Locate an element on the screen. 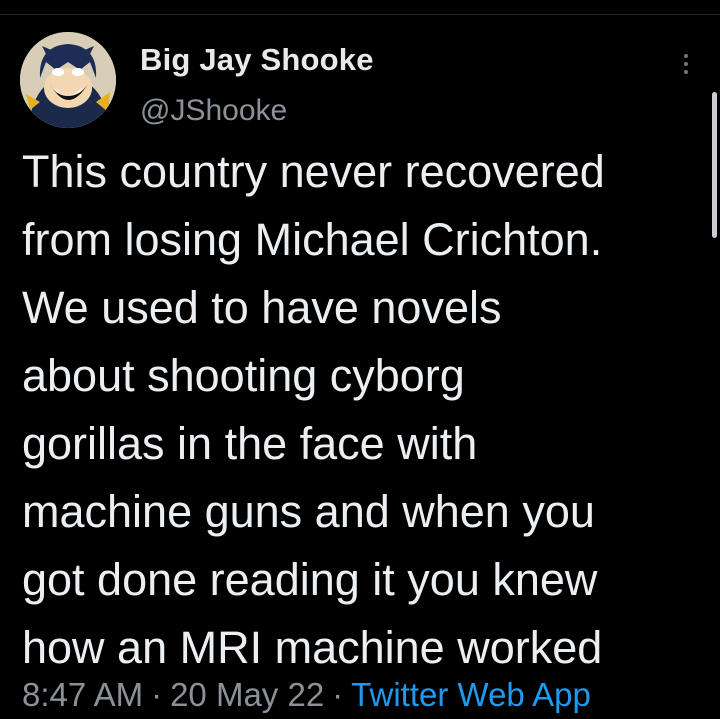 This screenshot has width=720, height=719. avatar is located at coordinates (68, 80).